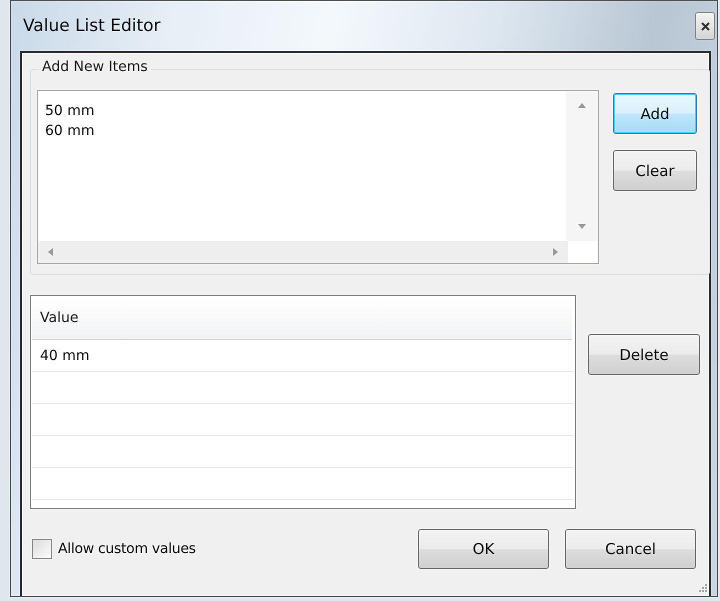  I want to click on scroll-down-icon, so click(582, 226).